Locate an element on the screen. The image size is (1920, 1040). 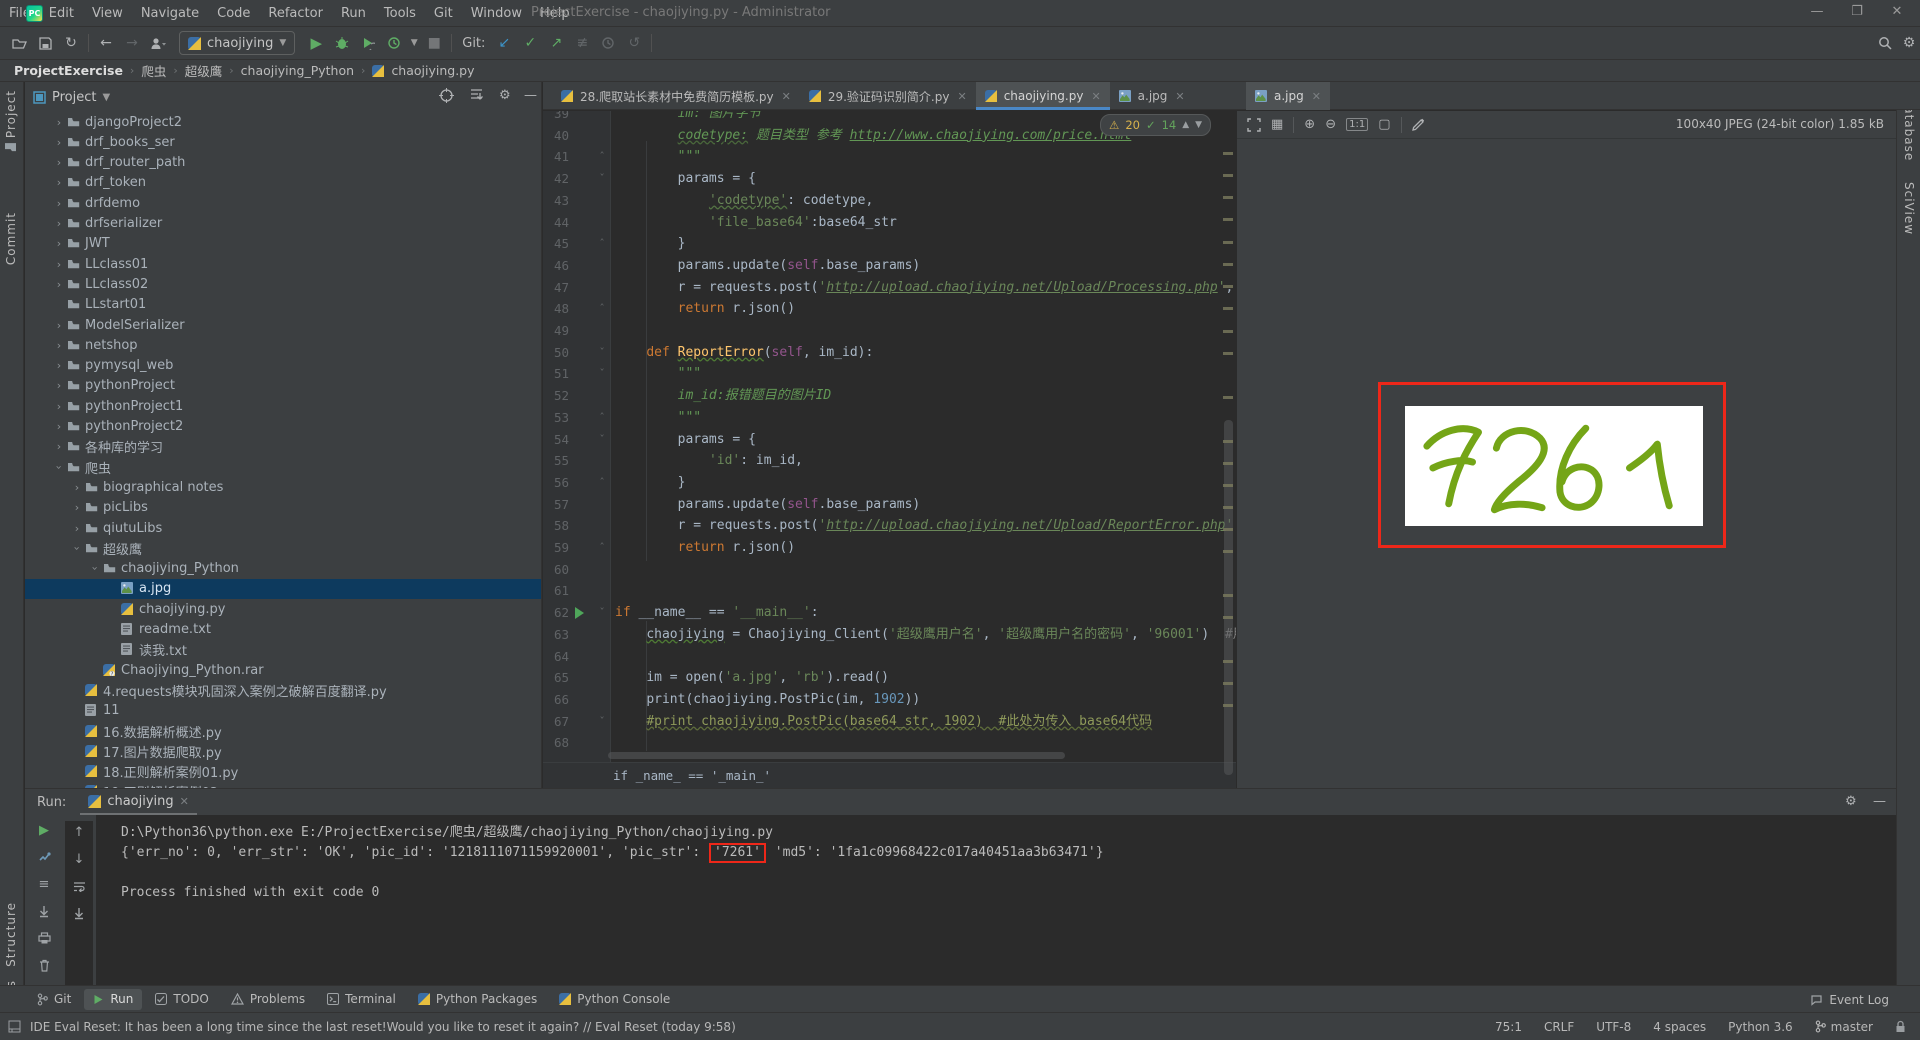
grid-icon: ▦ is located at coordinates (1277, 124).